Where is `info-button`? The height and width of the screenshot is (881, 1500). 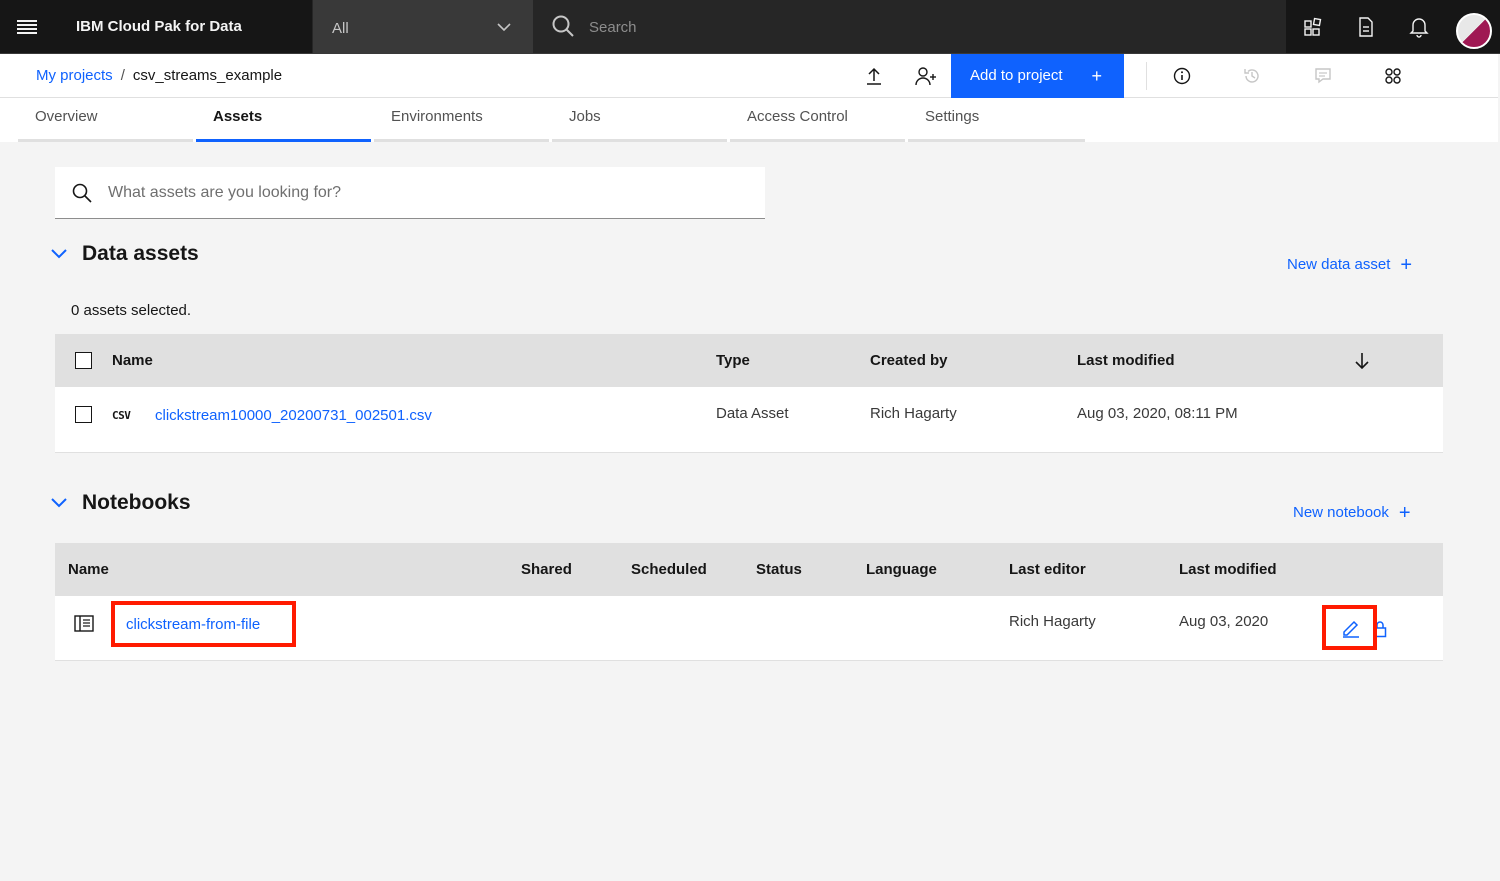
info-button is located at coordinates (1182, 76).